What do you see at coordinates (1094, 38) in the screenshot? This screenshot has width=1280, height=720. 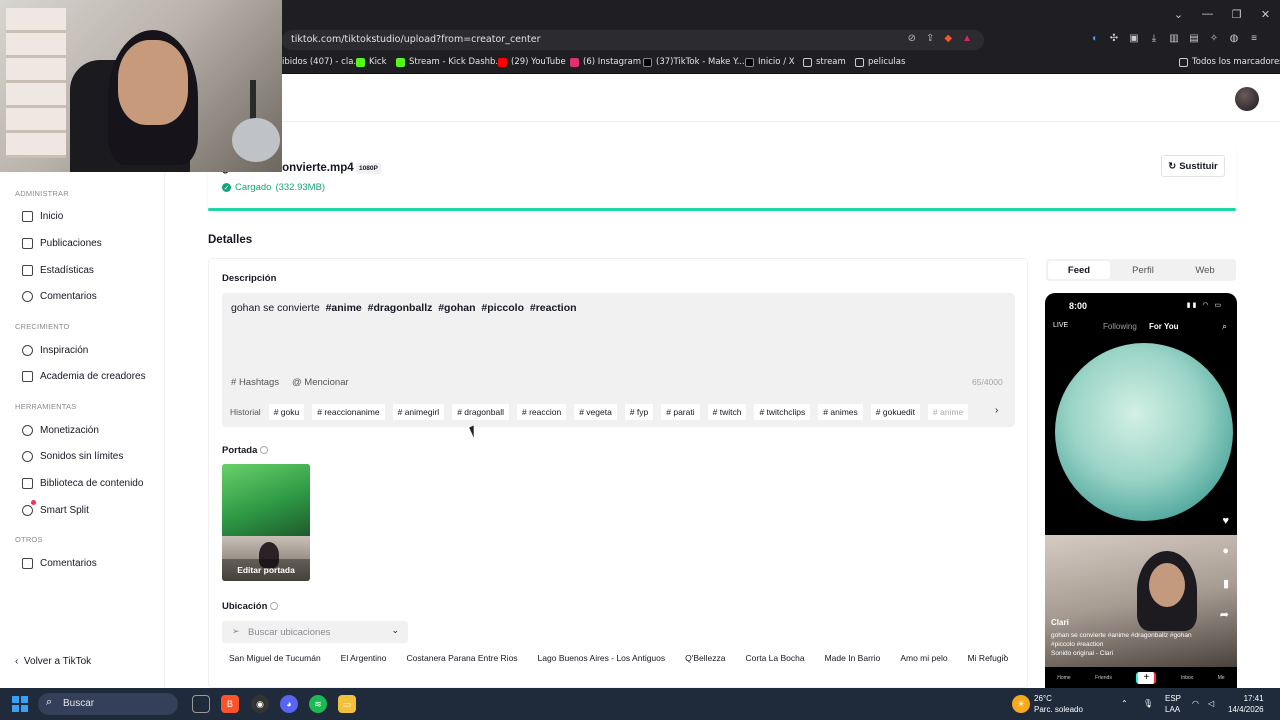 I see `audio-icon: ◖` at bounding box center [1094, 38].